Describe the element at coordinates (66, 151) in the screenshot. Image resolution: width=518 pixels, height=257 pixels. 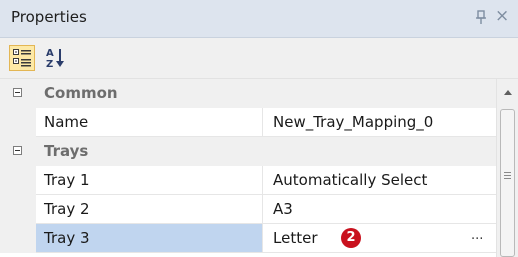
I see `category-label: Trays` at that location.